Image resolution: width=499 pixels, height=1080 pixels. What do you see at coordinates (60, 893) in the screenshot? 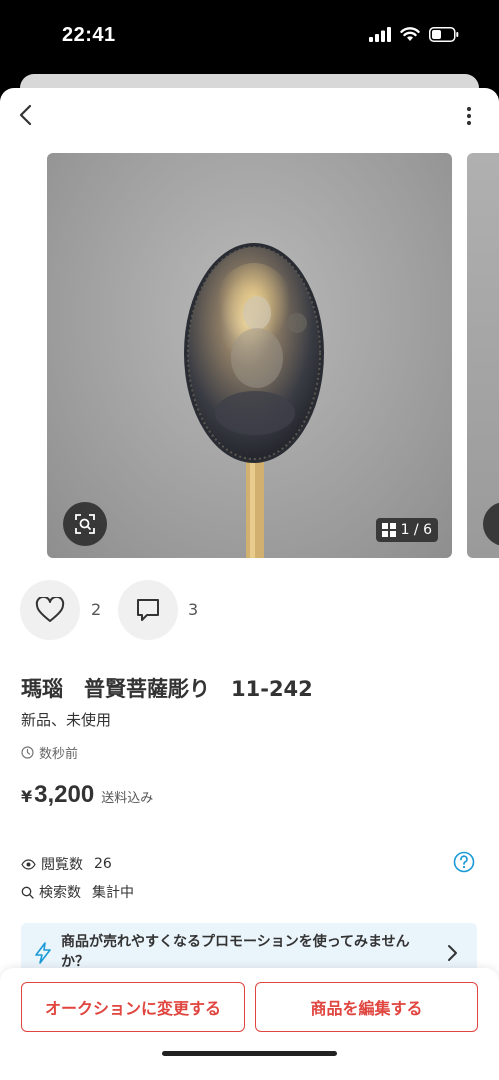
I see `searches-label: 検索数` at bounding box center [60, 893].